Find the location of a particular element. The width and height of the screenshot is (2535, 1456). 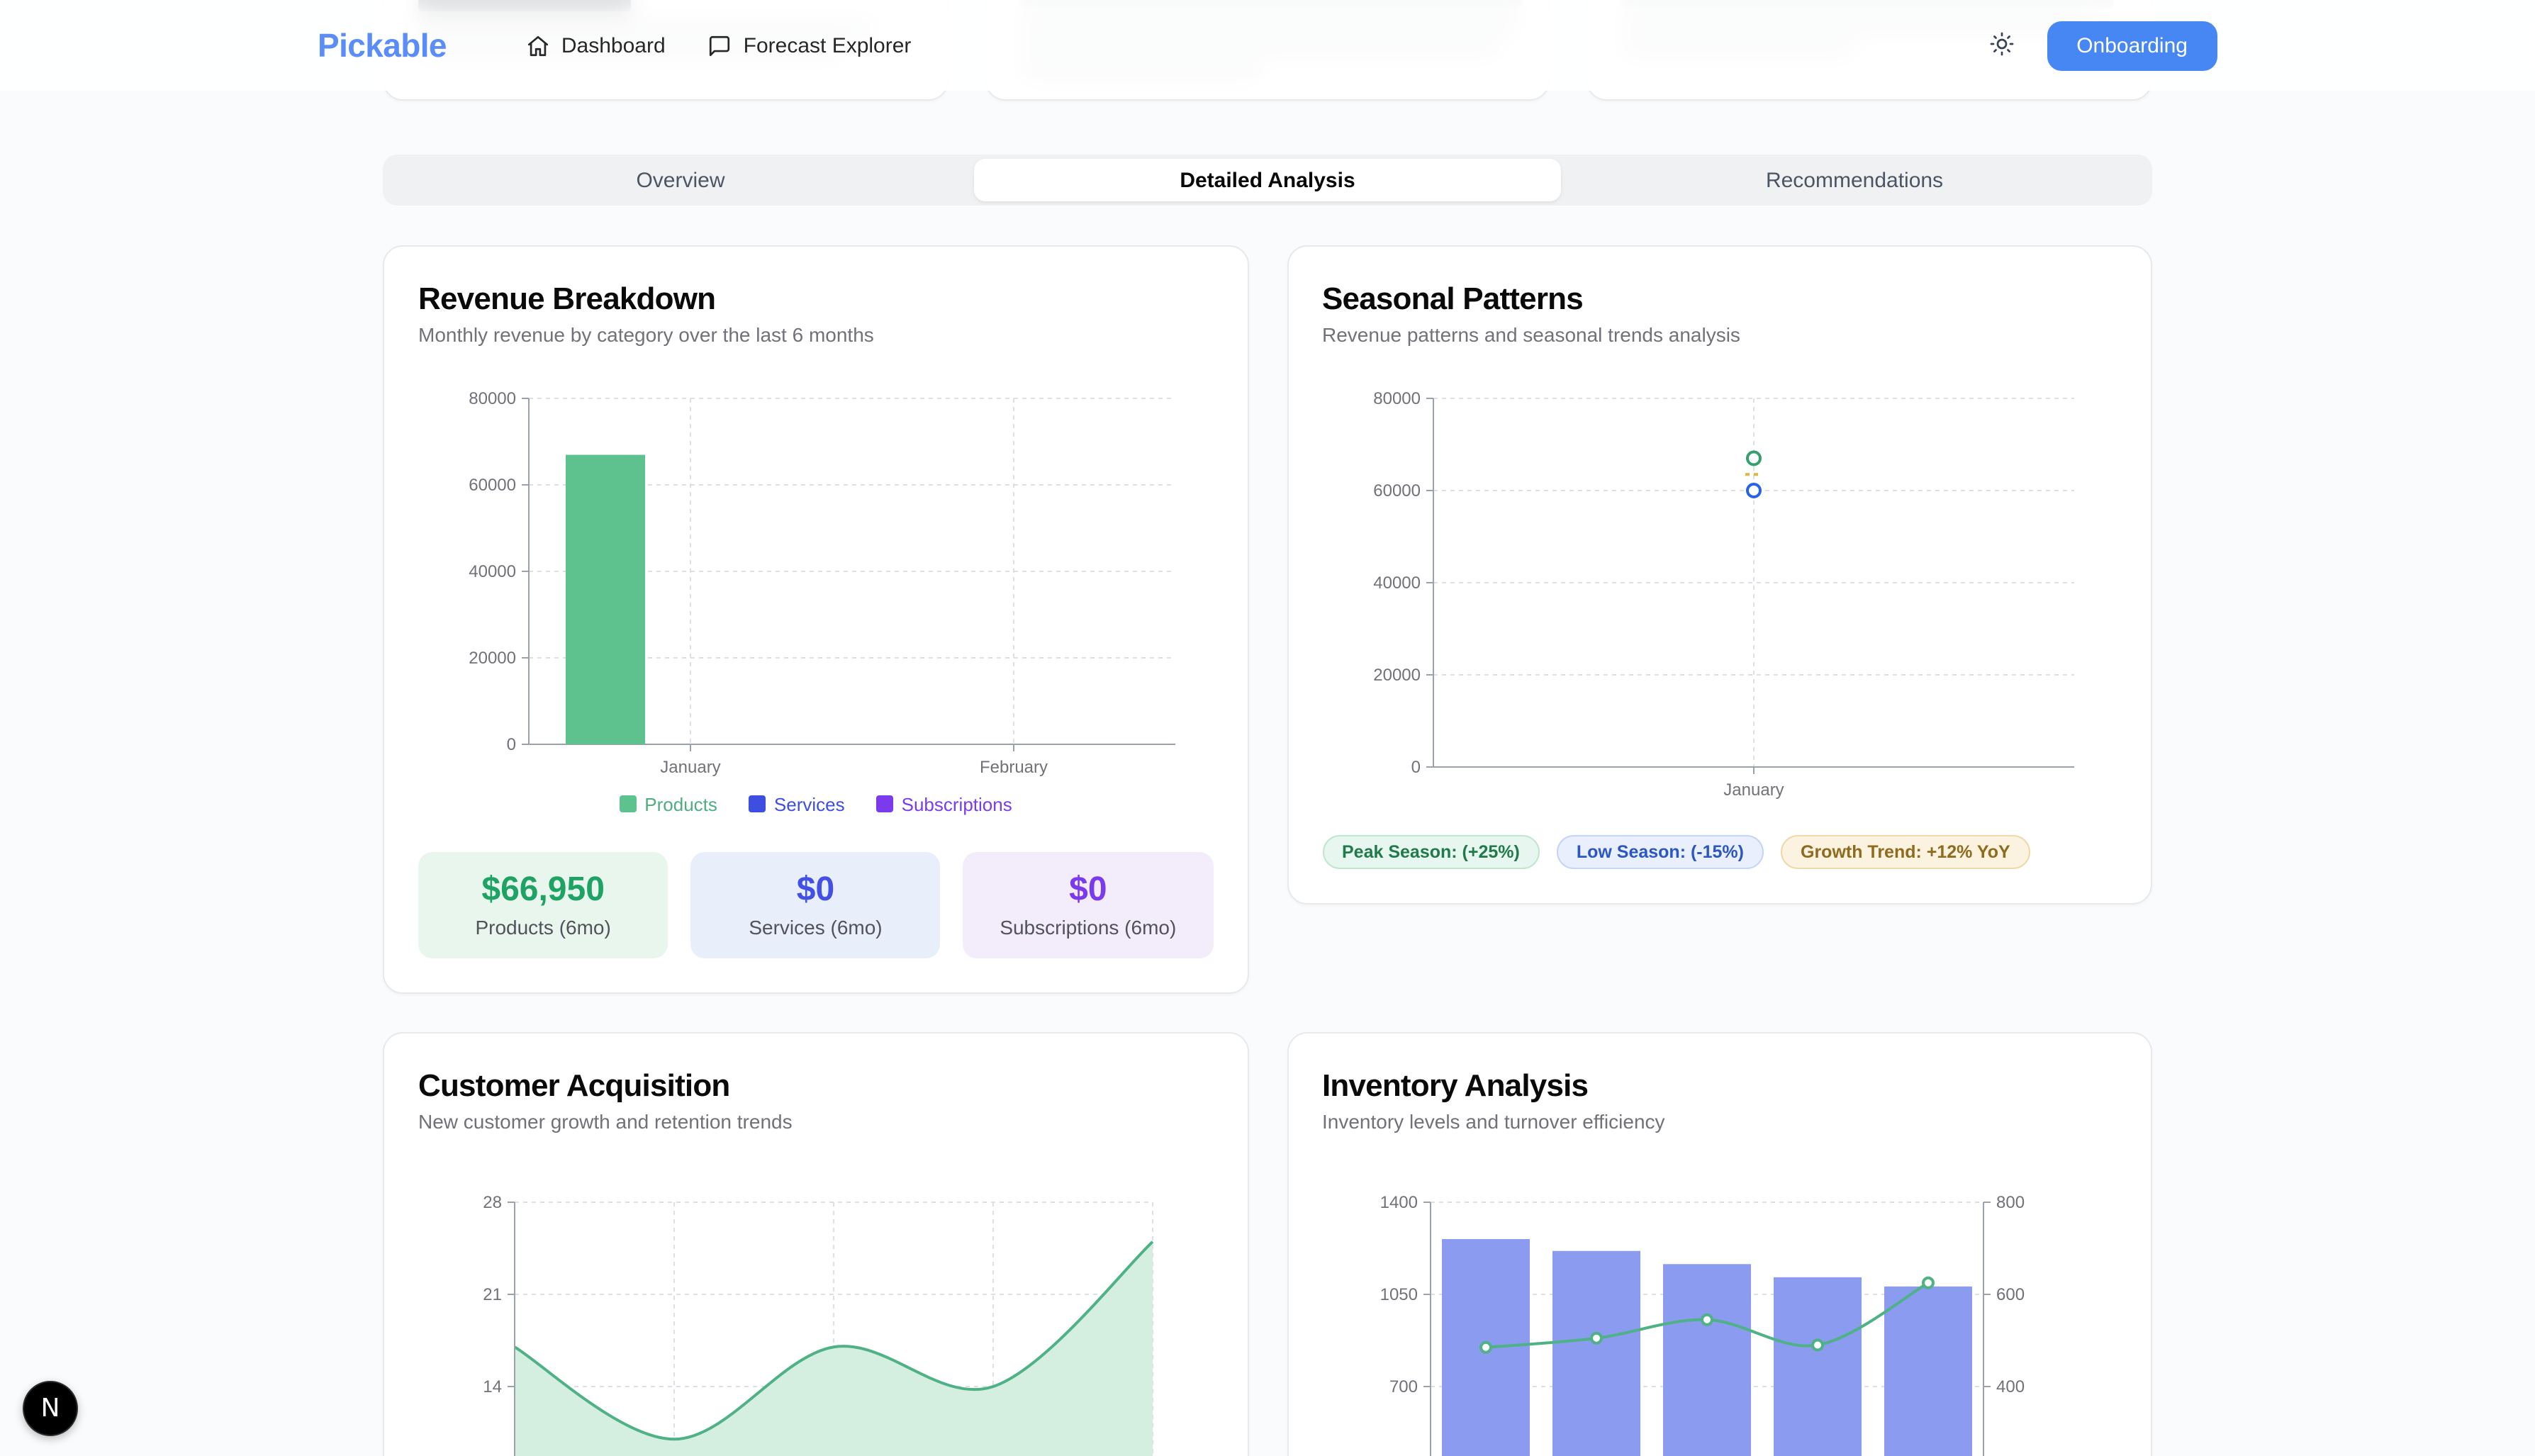

svg-text: February is located at coordinates (1014, 768).